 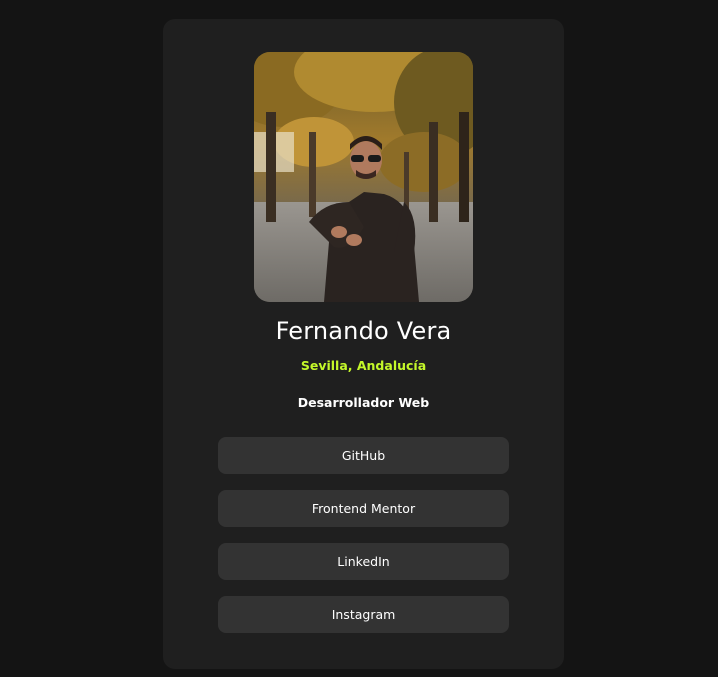 I want to click on instagram-link: Instagram, so click(x=363, y=614).